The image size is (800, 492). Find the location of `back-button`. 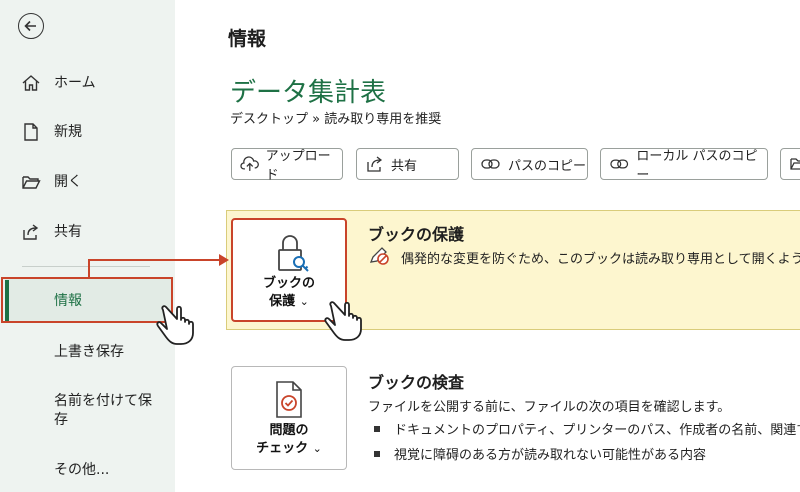

back-button is located at coordinates (31, 26).